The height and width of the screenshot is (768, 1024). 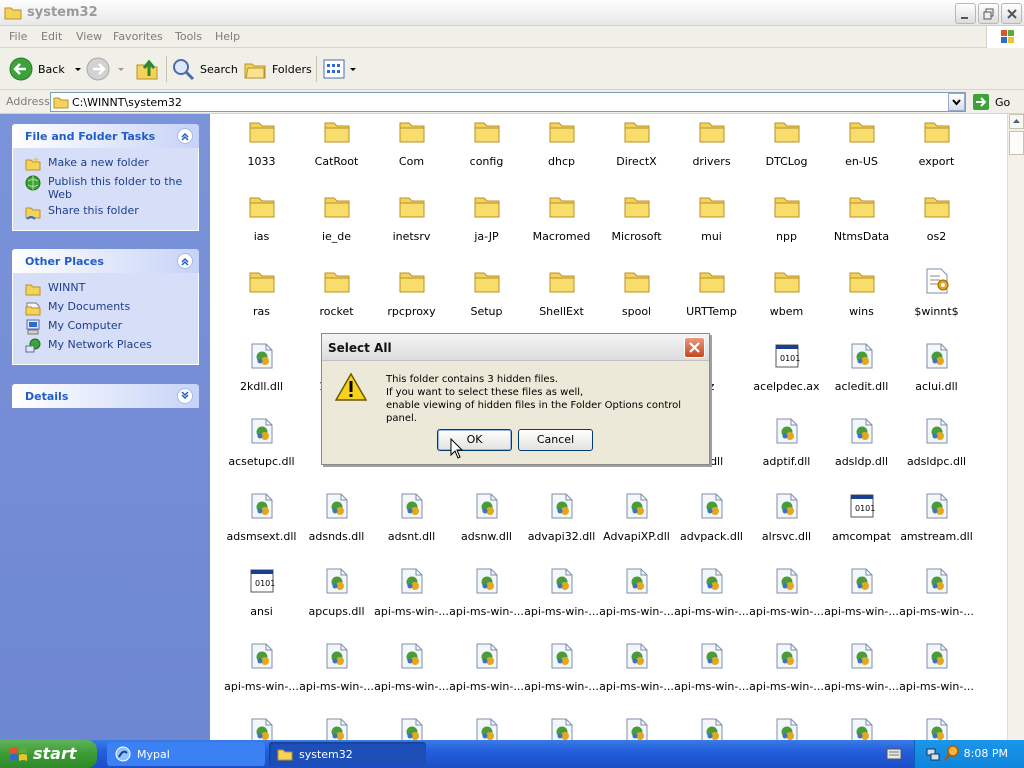 What do you see at coordinates (1007, 36) in the screenshot?
I see `windows-flag-icon` at bounding box center [1007, 36].